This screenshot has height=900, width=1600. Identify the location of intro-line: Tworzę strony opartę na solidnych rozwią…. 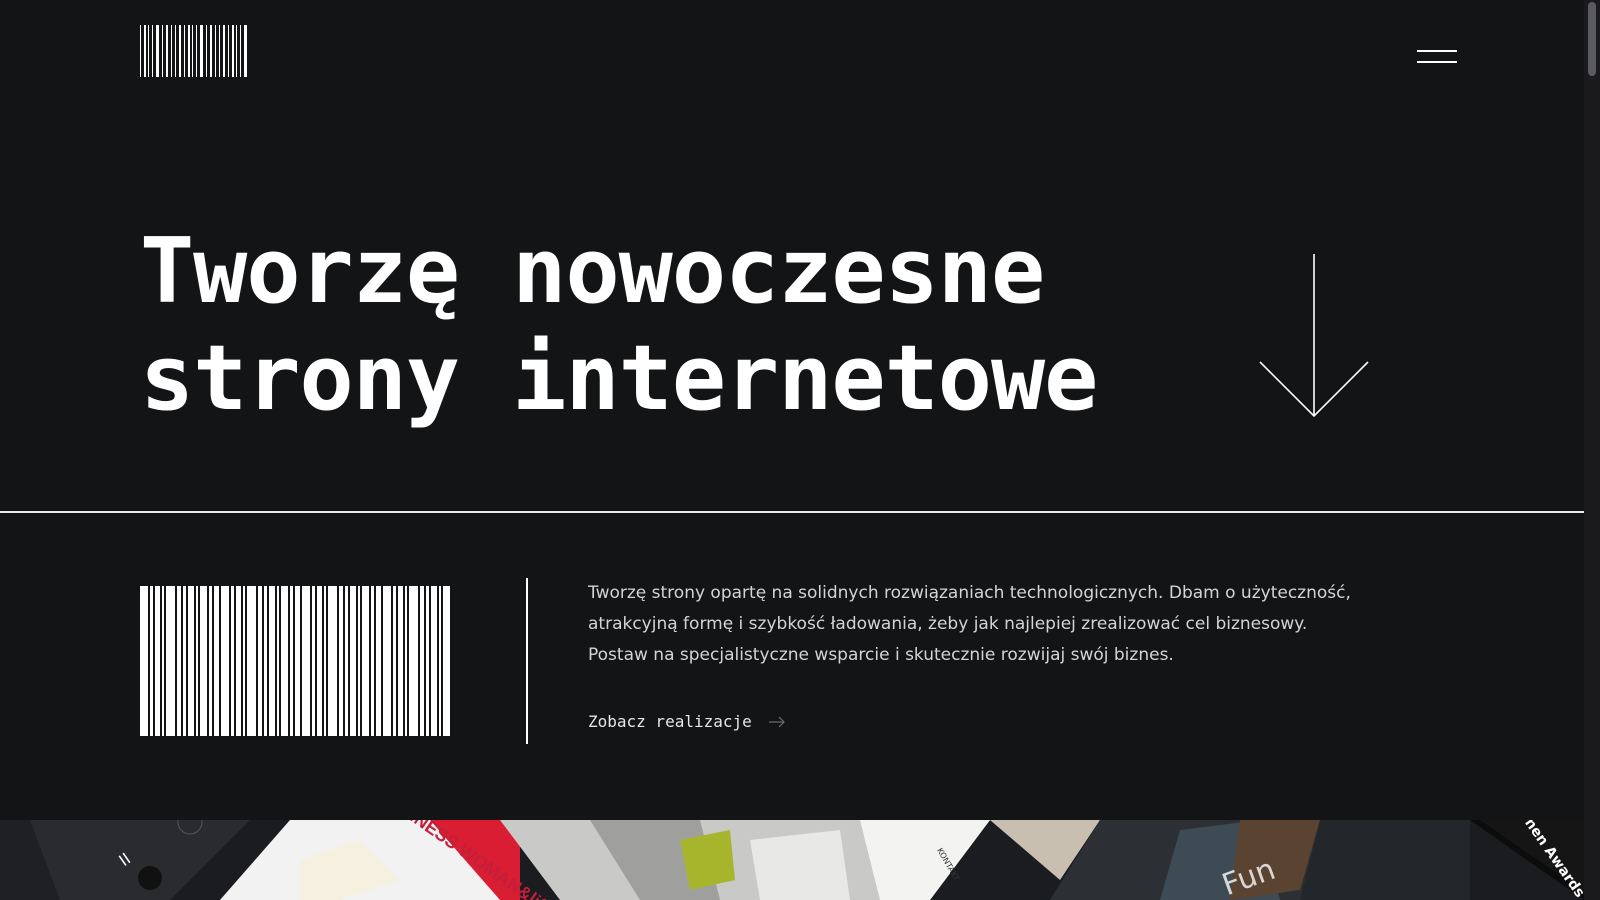
(969, 593).